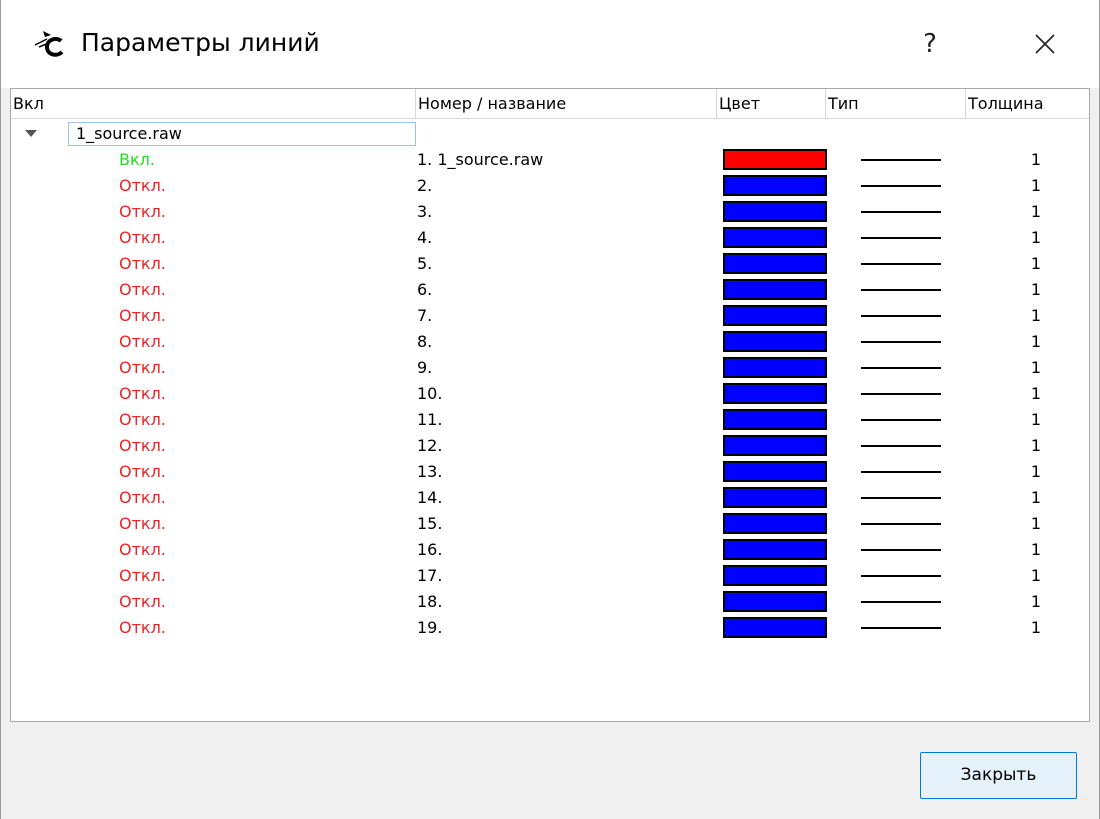 This screenshot has height=819, width=1100. What do you see at coordinates (137, 160) in the screenshot?
I see `row-status: Вкл.` at bounding box center [137, 160].